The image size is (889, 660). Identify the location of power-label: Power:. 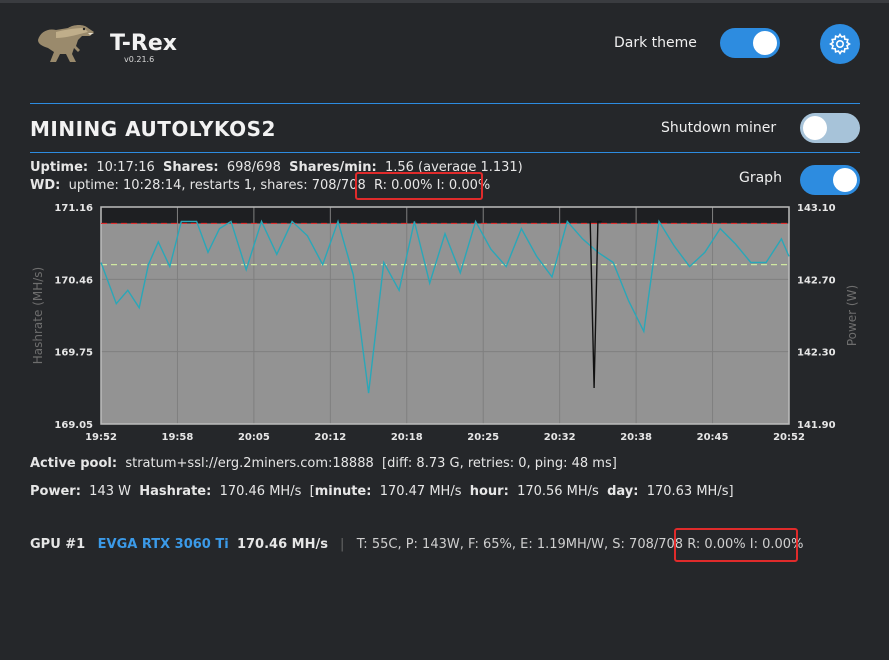
(55, 491).